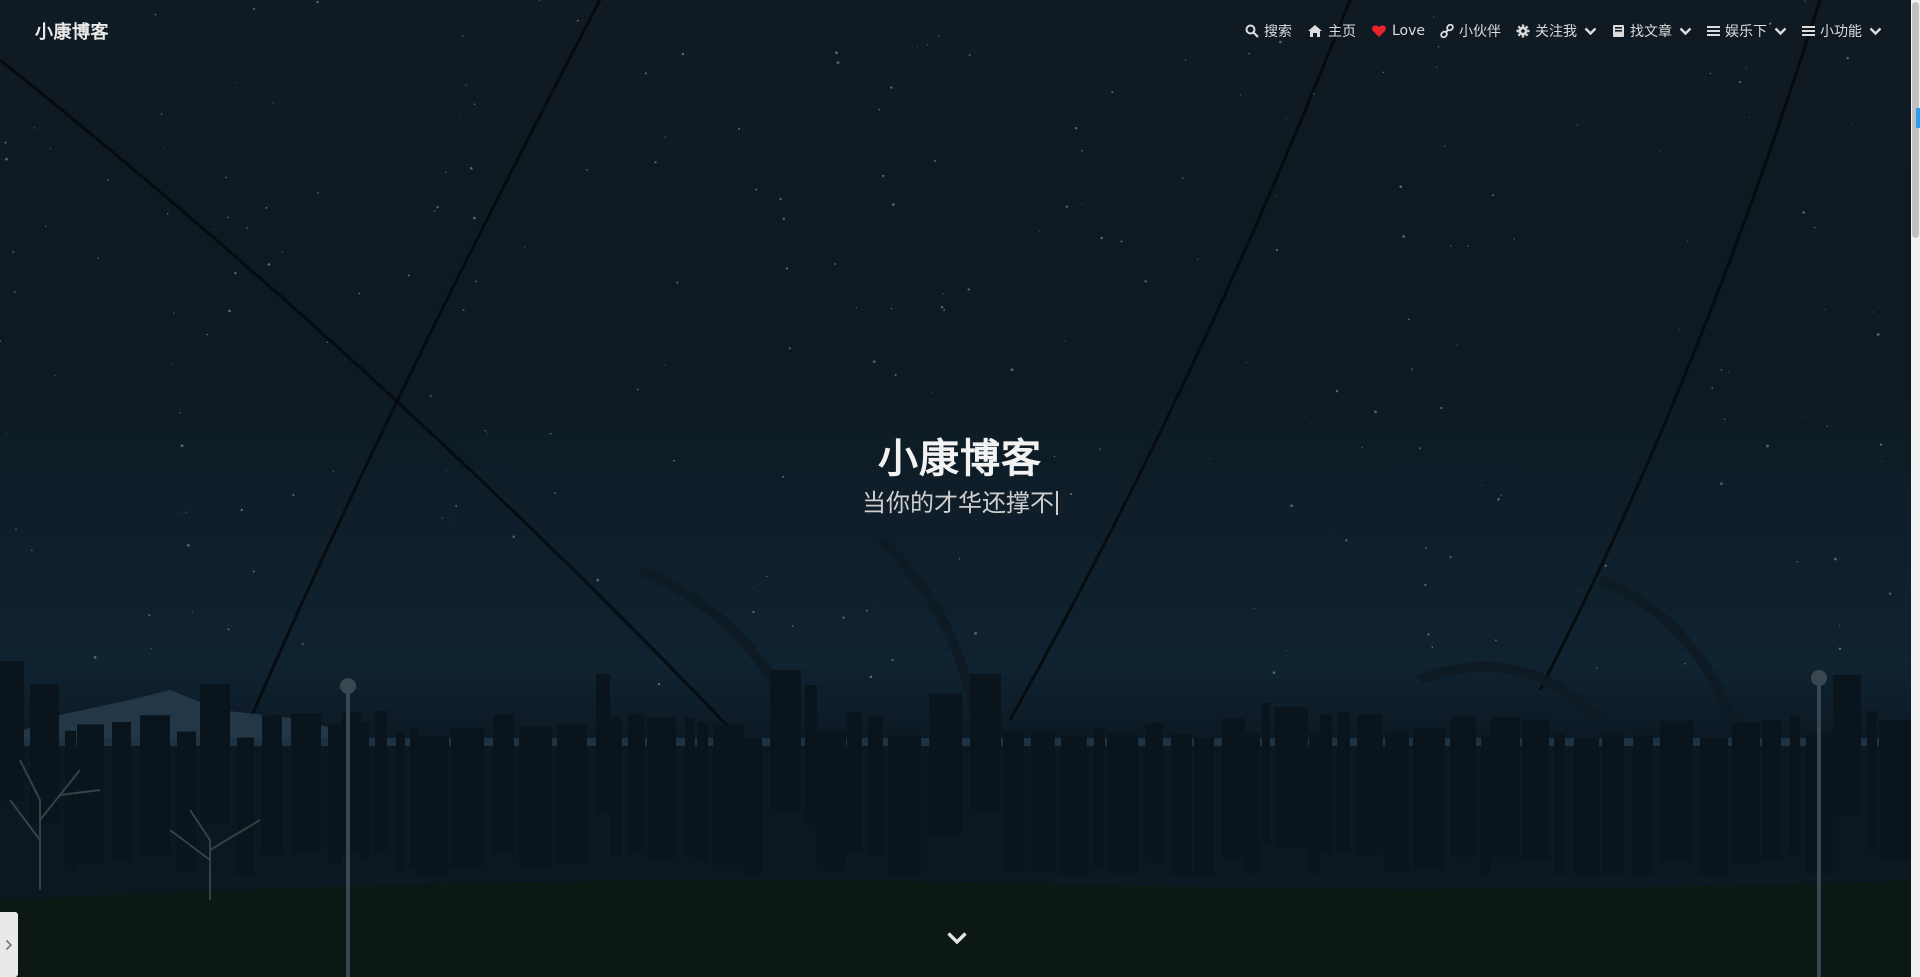 The image size is (1920, 977). I want to click on sidebar-toggle-button, so click(9, 944).